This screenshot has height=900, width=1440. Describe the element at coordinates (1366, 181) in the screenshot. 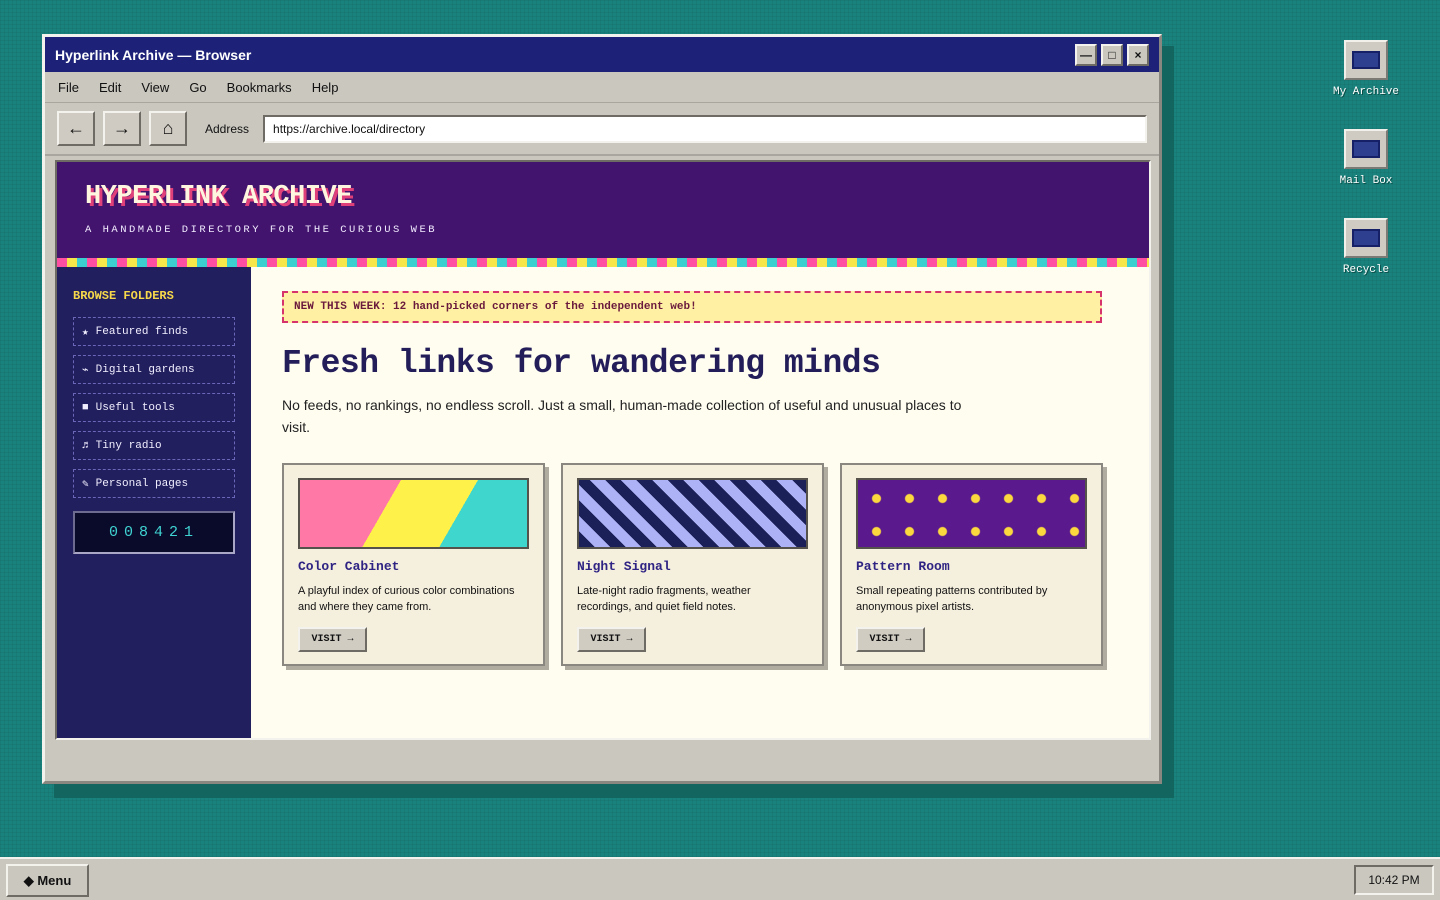

I see `desktop-icon-label: Mail Box` at that location.